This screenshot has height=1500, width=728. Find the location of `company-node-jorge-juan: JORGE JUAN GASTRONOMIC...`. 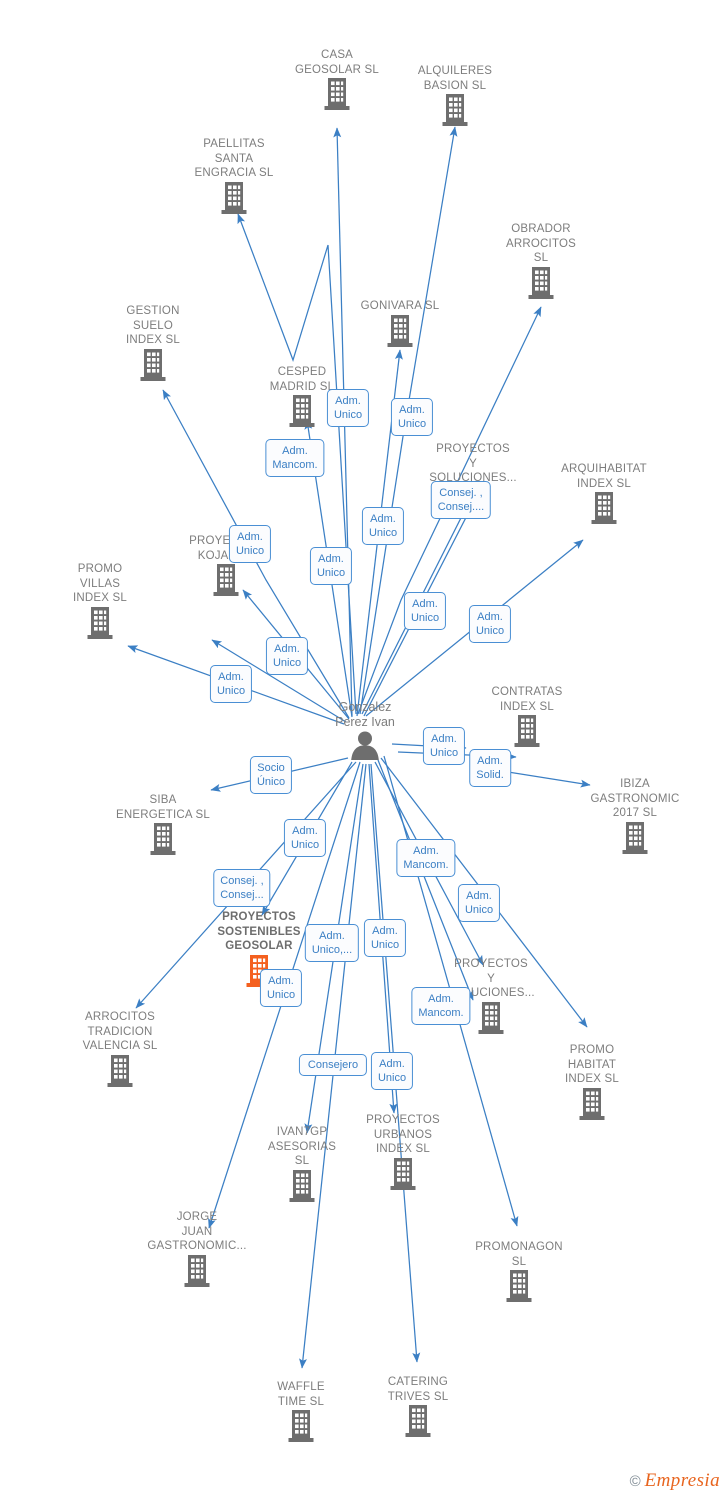

company-node-jorge-juan: JORGE JUAN GASTRONOMIC... is located at coordinates (197, 1249).